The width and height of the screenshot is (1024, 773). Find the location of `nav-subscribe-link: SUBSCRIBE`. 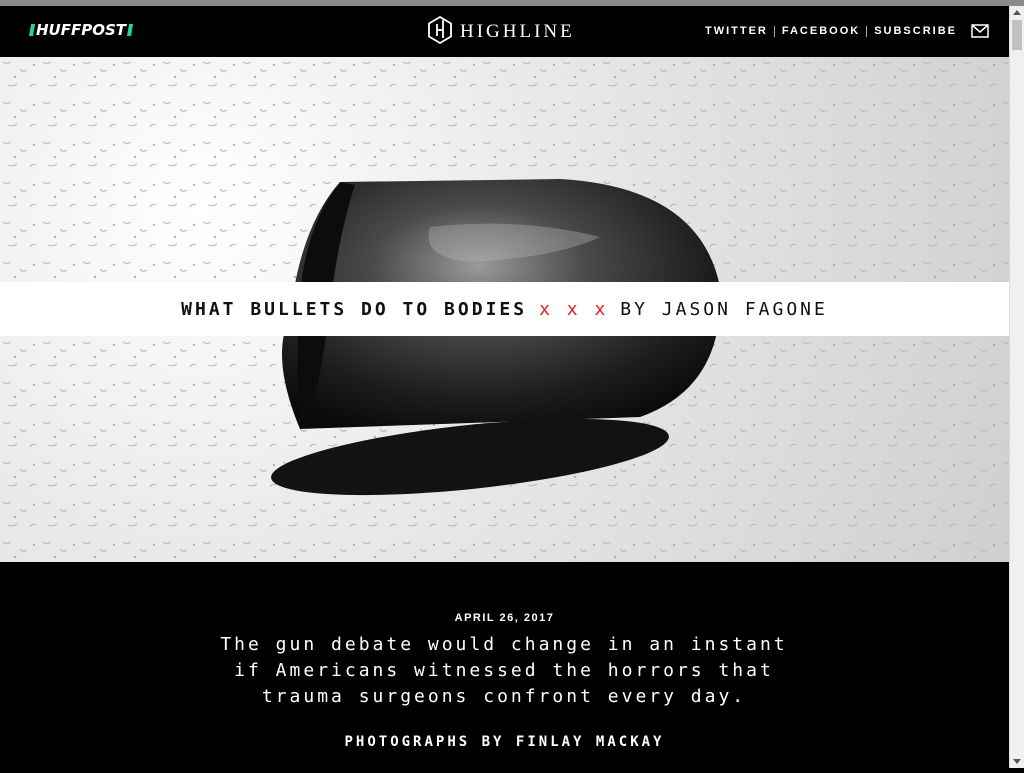

nav-subscribe-link: SUBSCRIBE is located at coordinates (915, 31).